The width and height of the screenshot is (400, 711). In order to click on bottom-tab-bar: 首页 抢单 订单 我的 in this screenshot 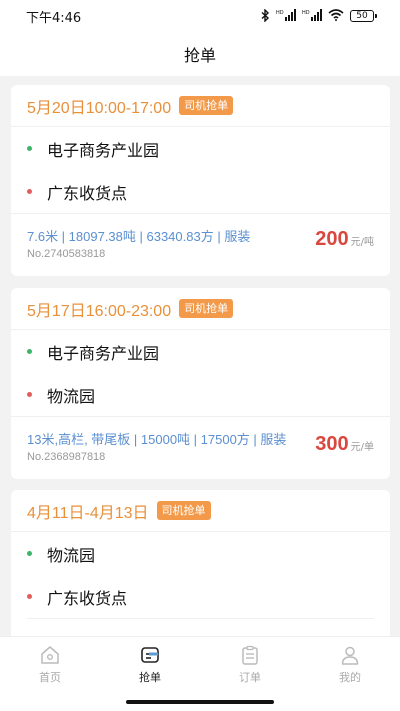, I will do `click(200, 664)`.